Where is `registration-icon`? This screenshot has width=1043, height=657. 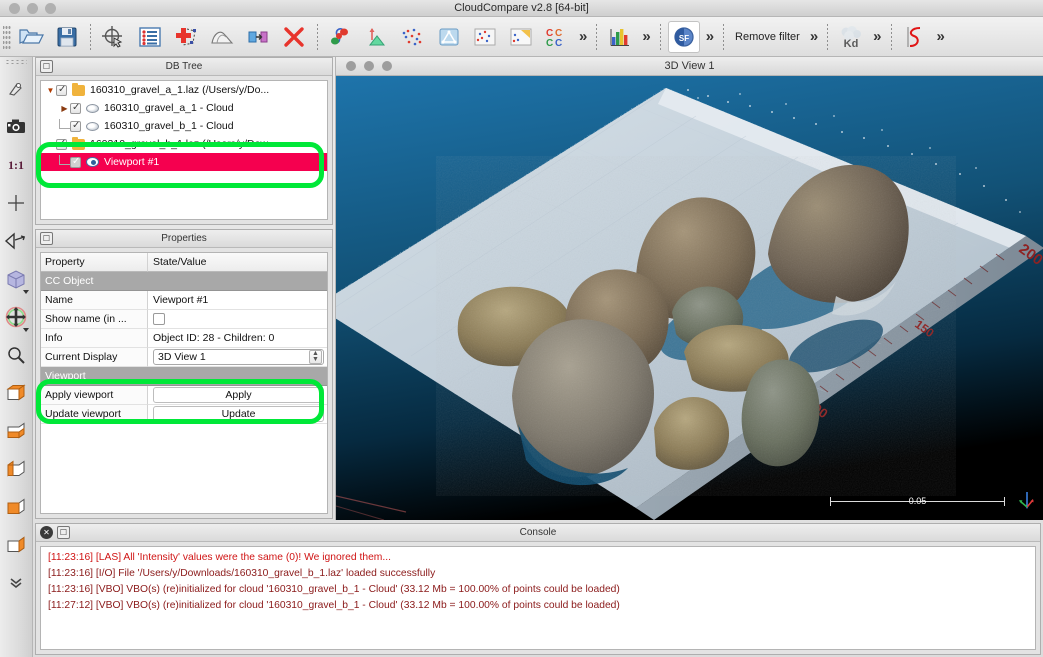
registration-icon is located at coordinates (341, 37).